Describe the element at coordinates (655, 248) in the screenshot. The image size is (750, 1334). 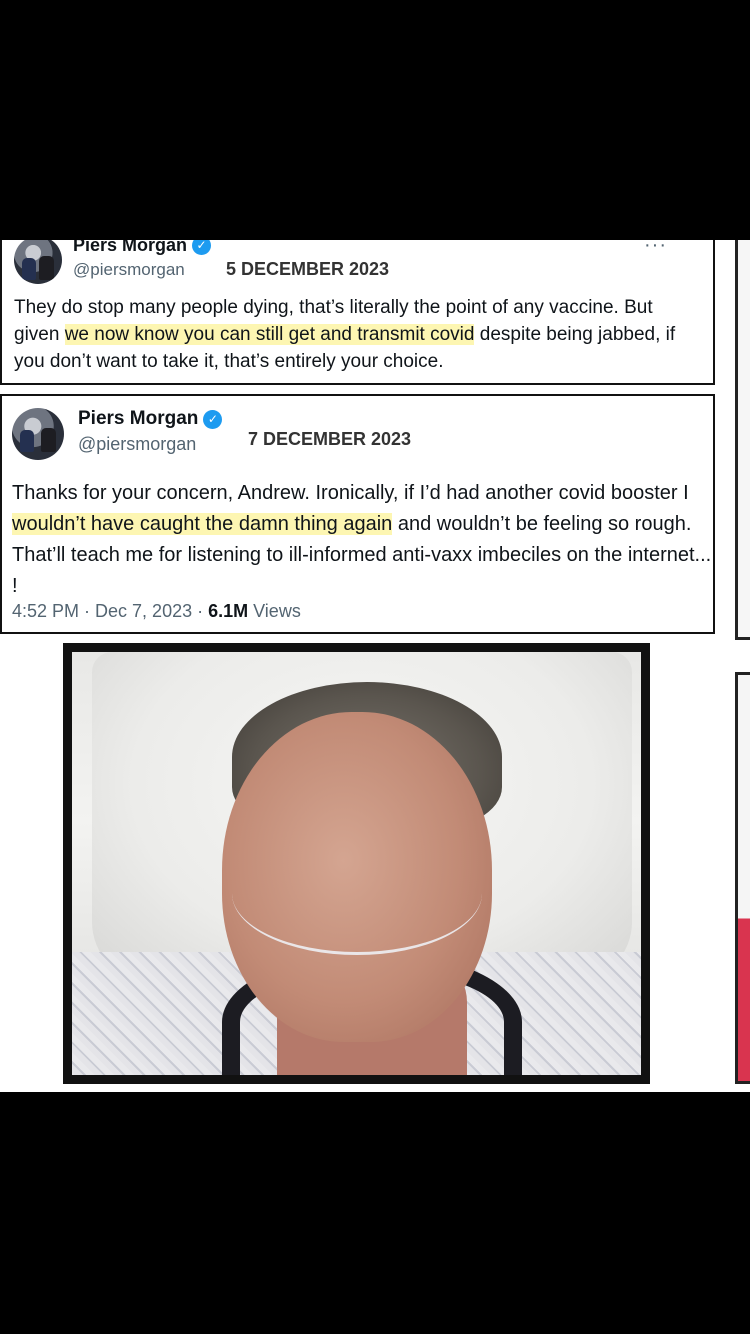
I see `more-options-icon: ···` at that location.